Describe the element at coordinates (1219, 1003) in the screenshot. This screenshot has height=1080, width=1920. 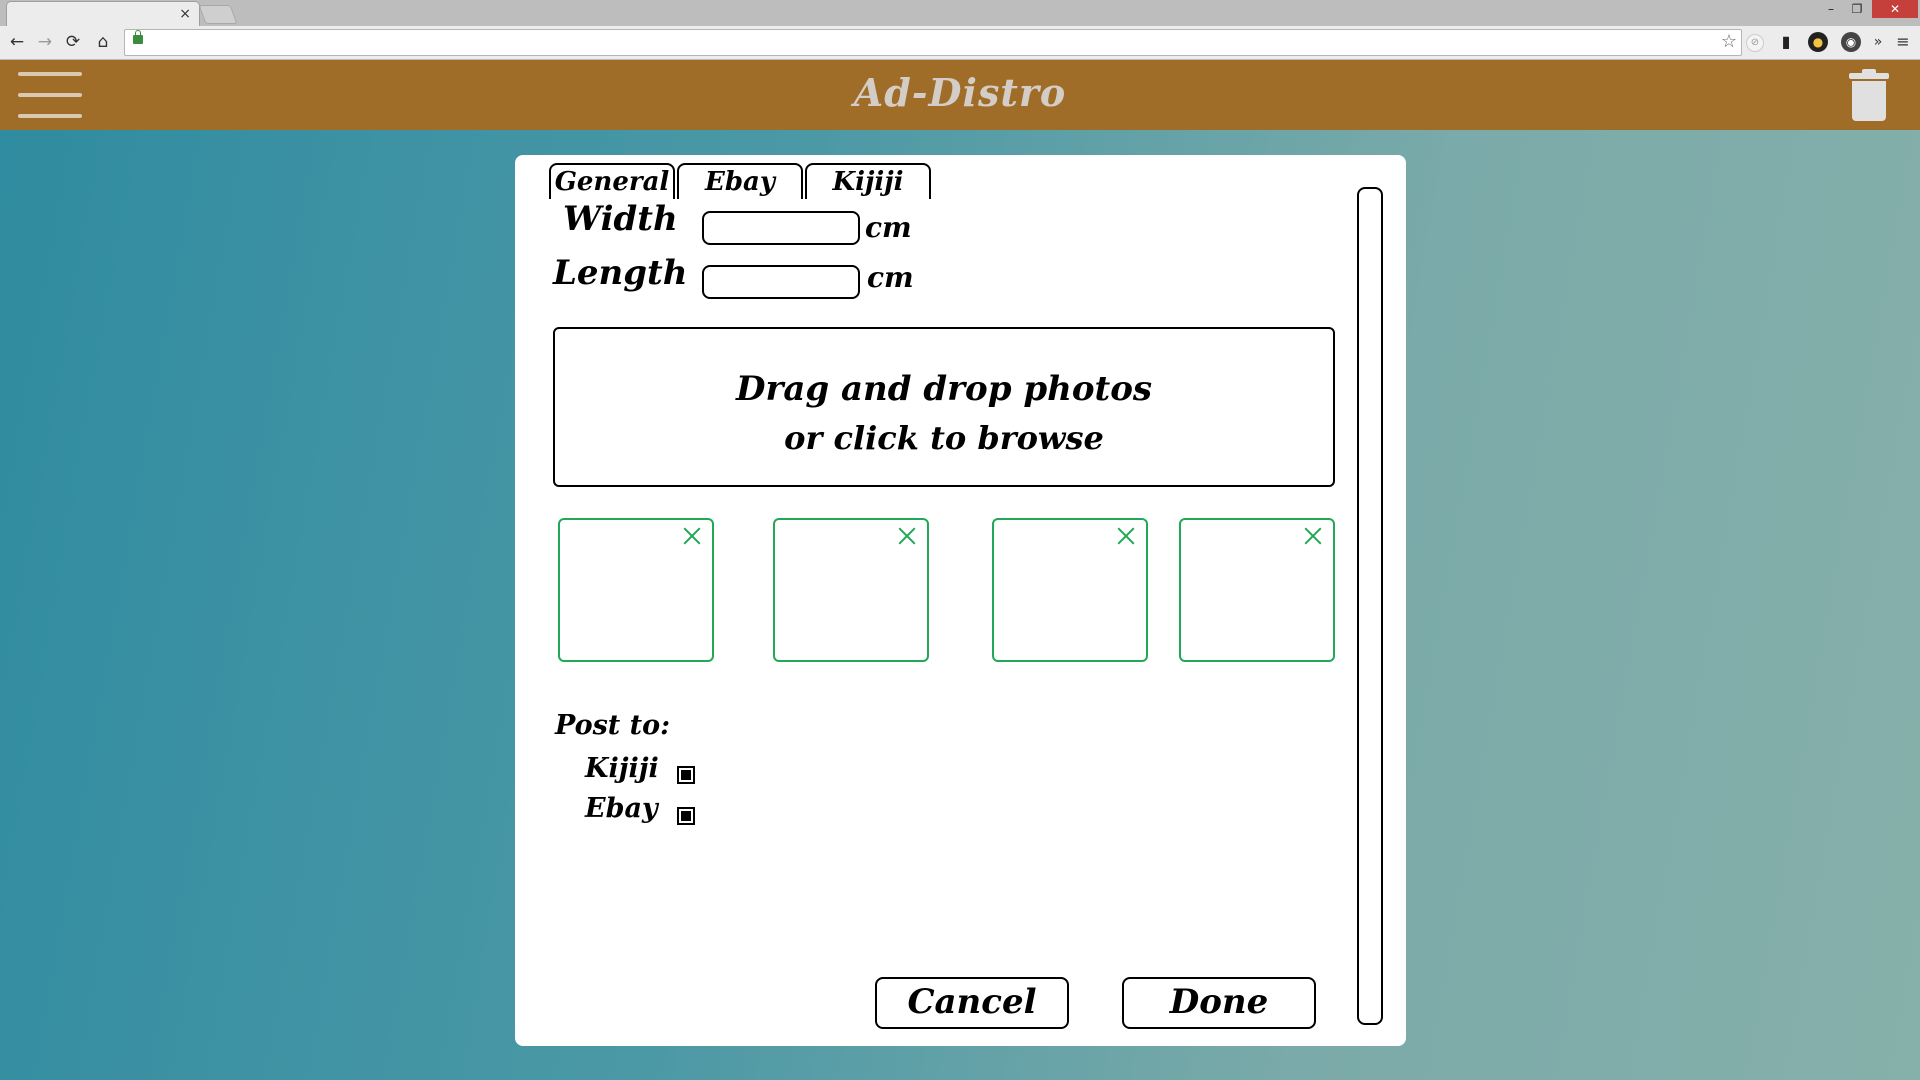
I see `done-button: Done` at that location.